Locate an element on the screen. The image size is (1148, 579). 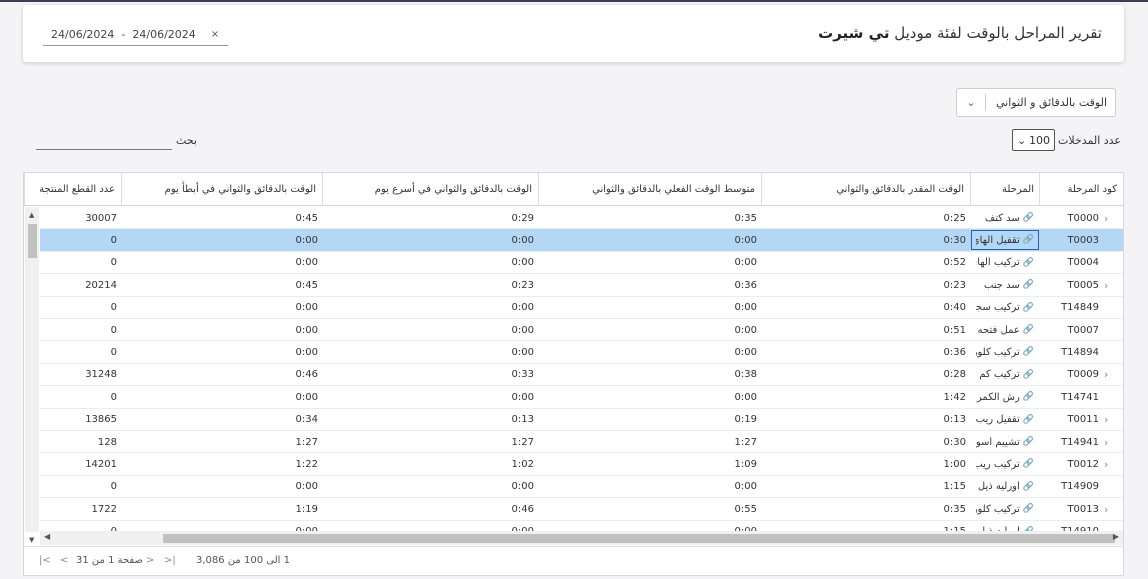
entries-select: ⌄ 100 is located at coordinates (1033, 140).